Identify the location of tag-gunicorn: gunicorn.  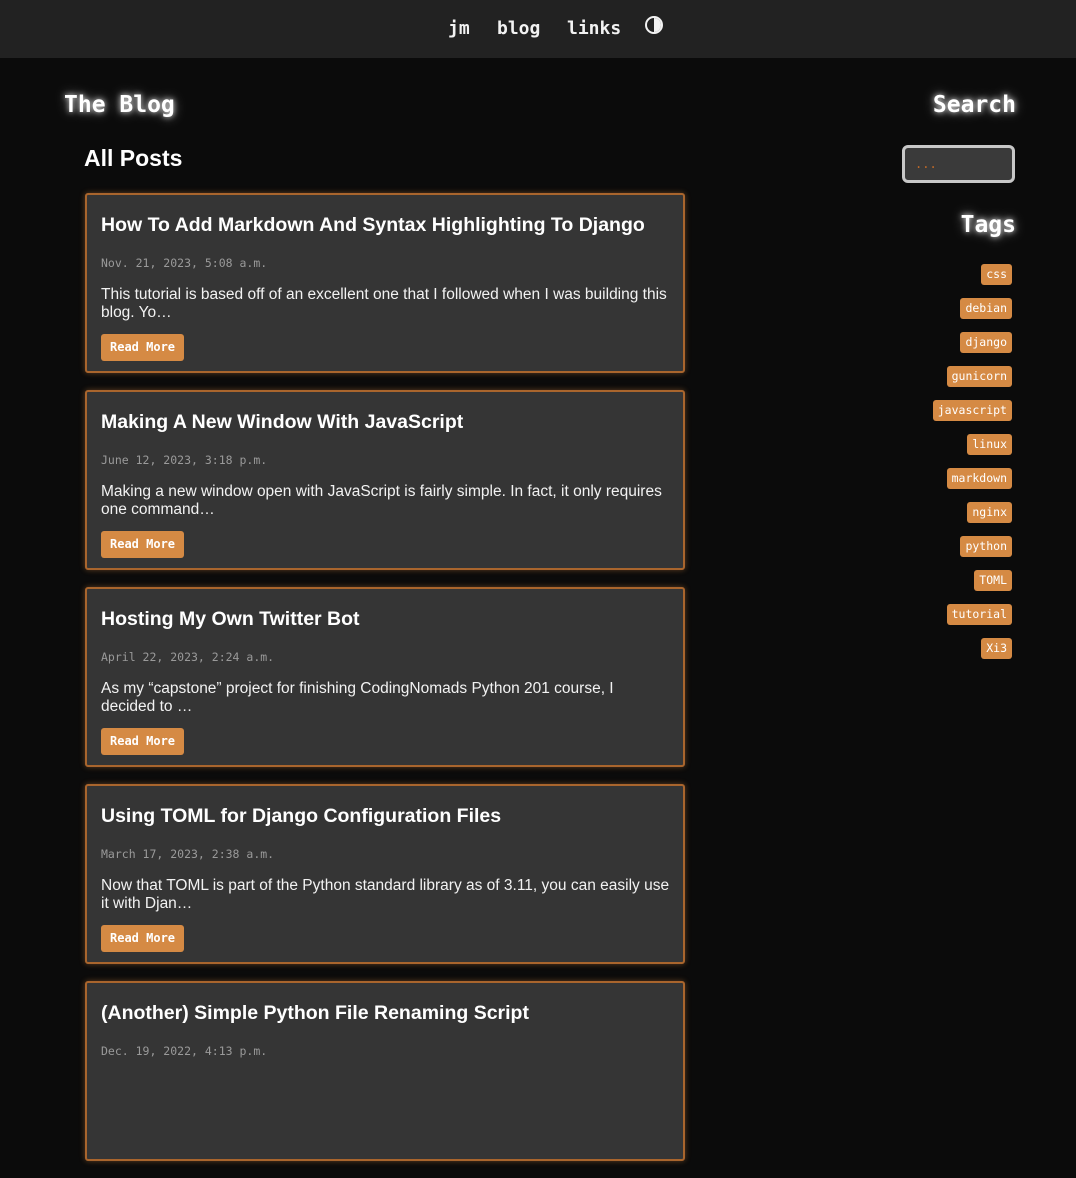
(979, 376).